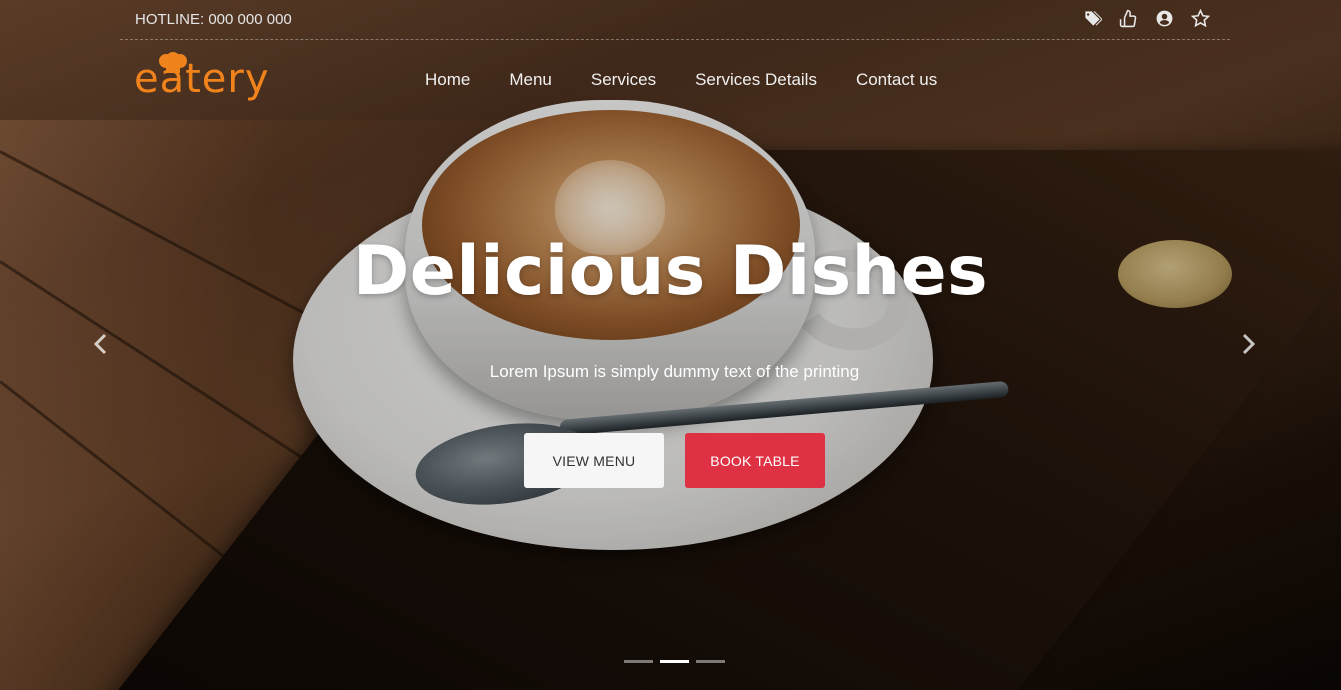 The height and width of the screenshot is (690, 1341). Describe the element at coordinates (896, 80) in the screenshot. I see `nav-item-contact-us: Contact us` at that location.